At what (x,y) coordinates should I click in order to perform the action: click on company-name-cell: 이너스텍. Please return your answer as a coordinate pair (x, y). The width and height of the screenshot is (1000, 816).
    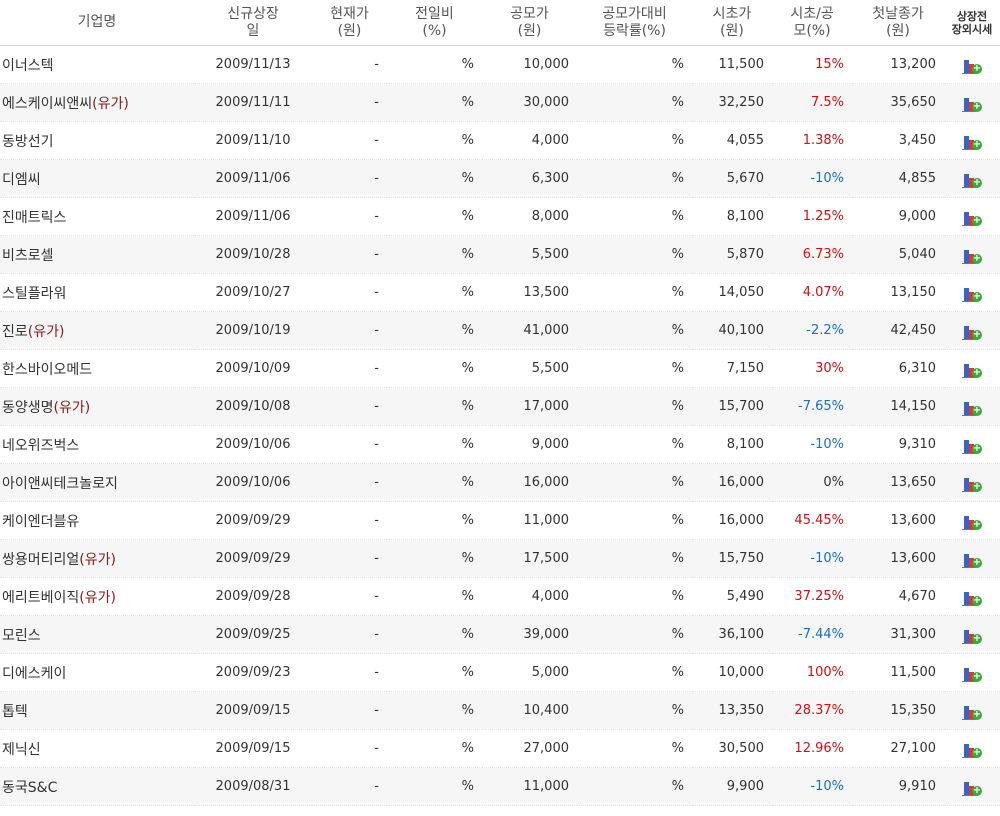
    Looking at the image, I should click on (97, 64).